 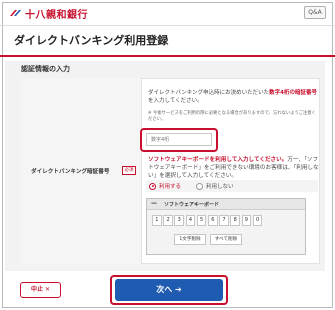 What do you see at coordinates (199, 186) in the screenshot?
I see `radio-unselected-icon` at bounding box center [199, 186].